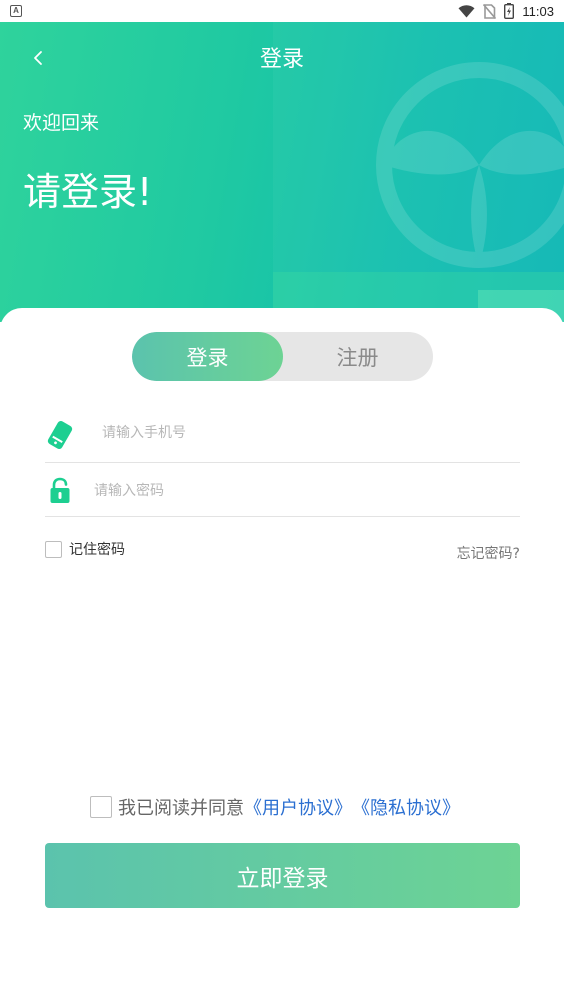 This screenshot has width=564, height=1002. I want to click on phone-field, so click(282, 434).